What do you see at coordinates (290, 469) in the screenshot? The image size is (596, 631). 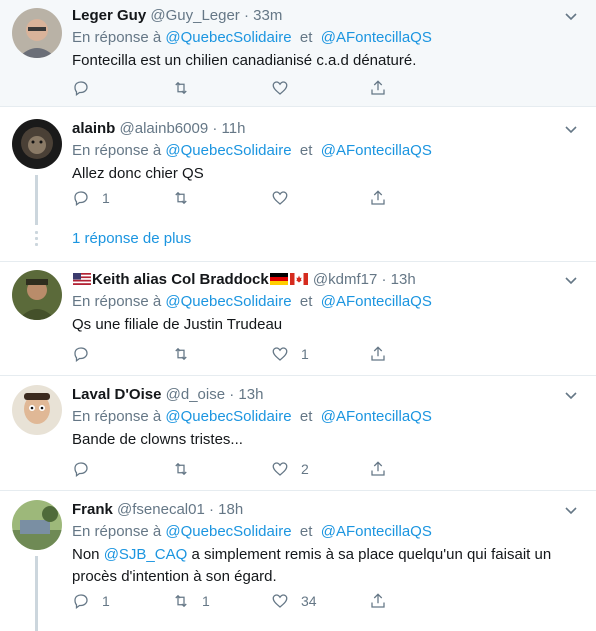 I see `like-button: 2` at bounding box center [290, 469].